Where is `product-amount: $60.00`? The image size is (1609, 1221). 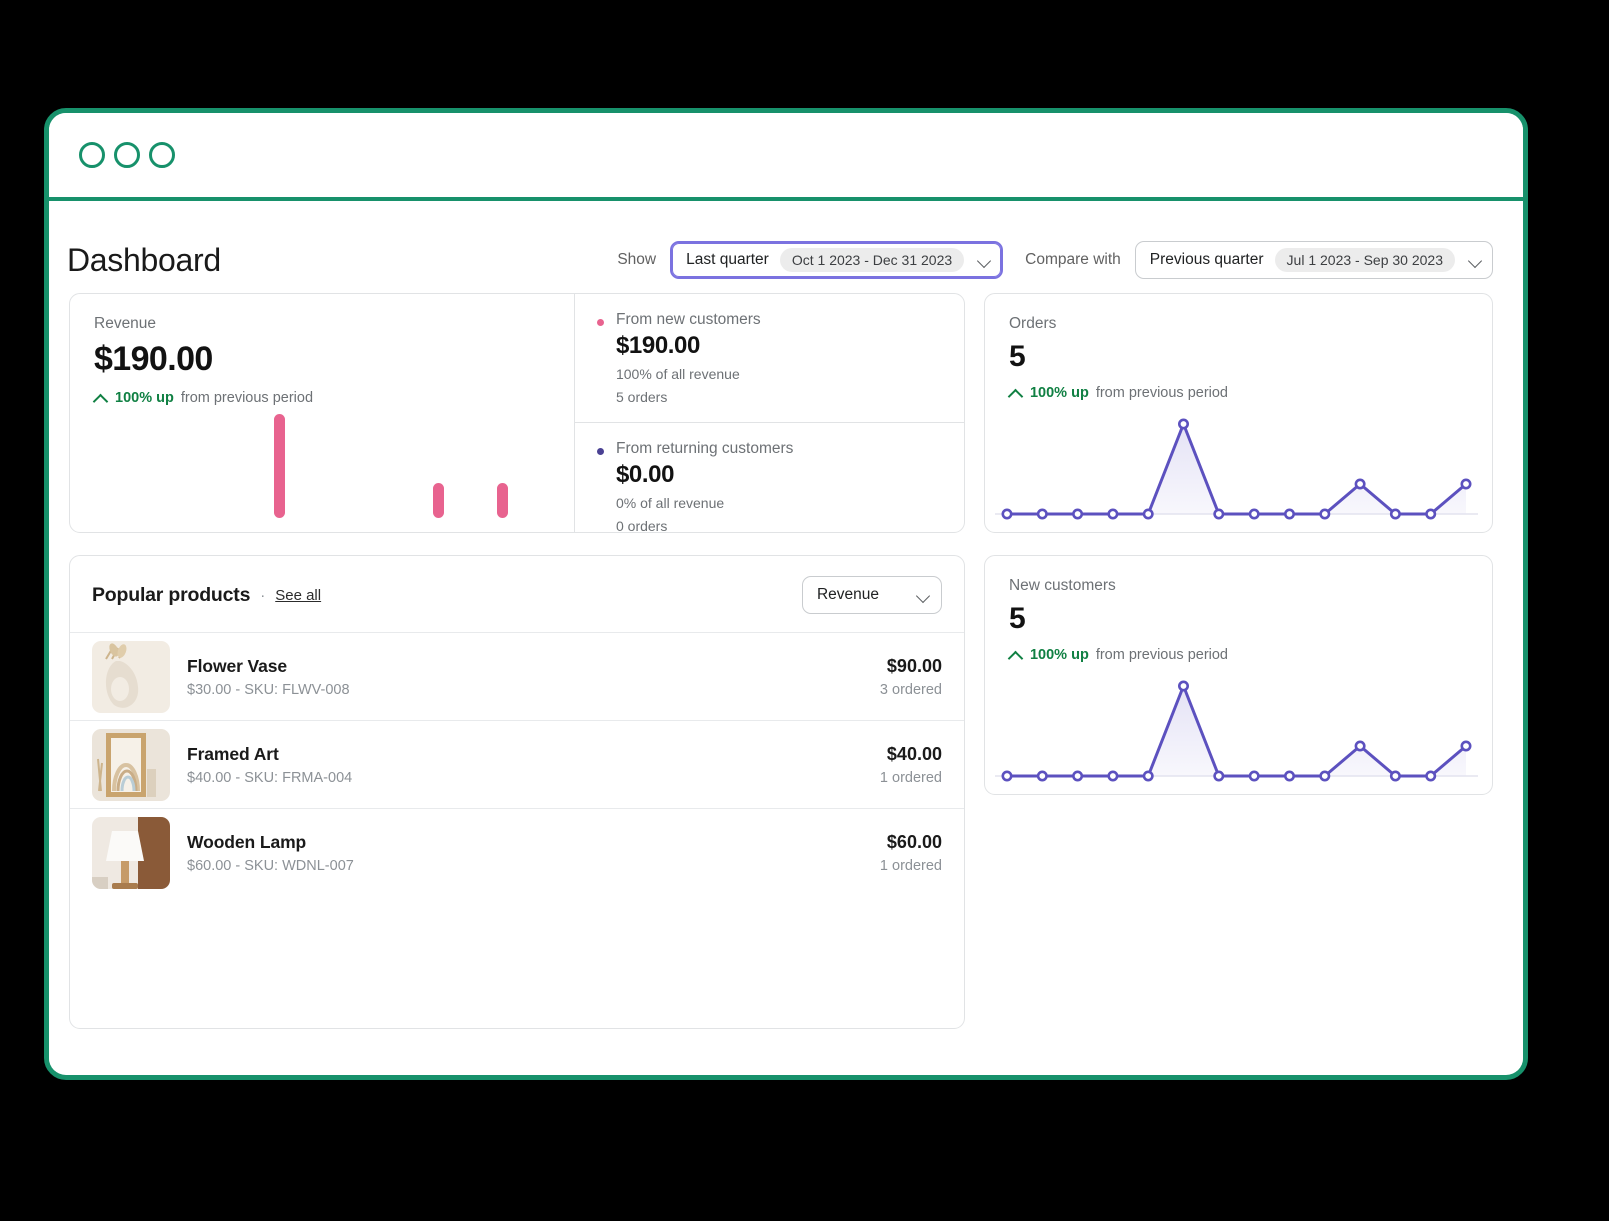
product-amount: $60.00 is located at coordinates (914, 841).